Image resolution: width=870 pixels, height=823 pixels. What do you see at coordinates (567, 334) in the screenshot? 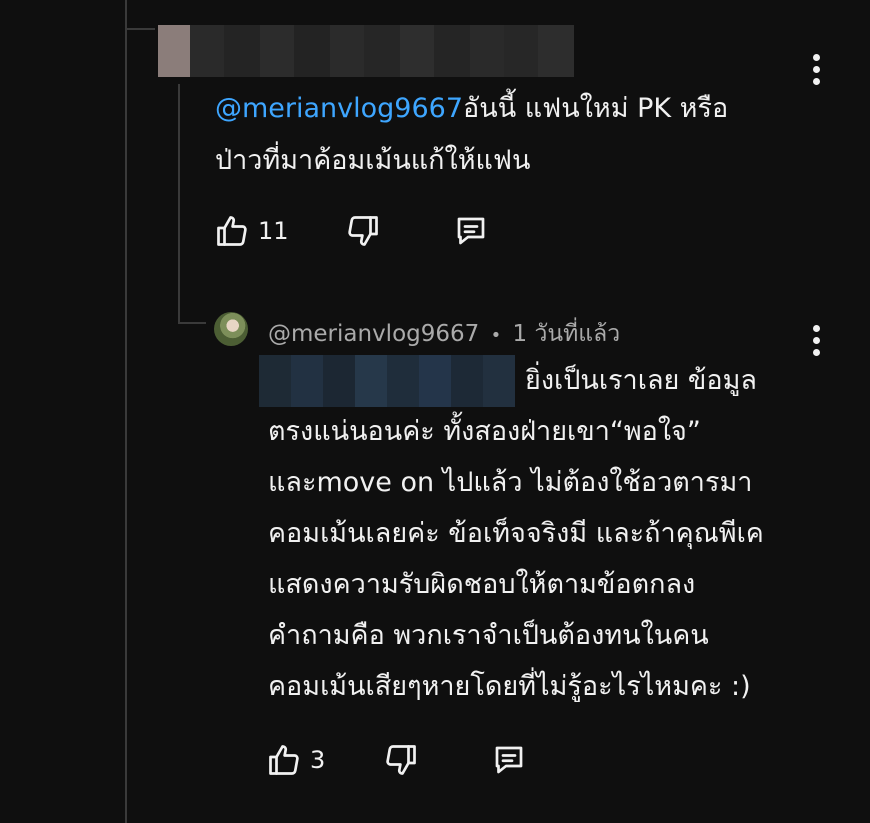
I see `reply-time: 1 วันที่แล้ว` at bounding box center [567, 334].